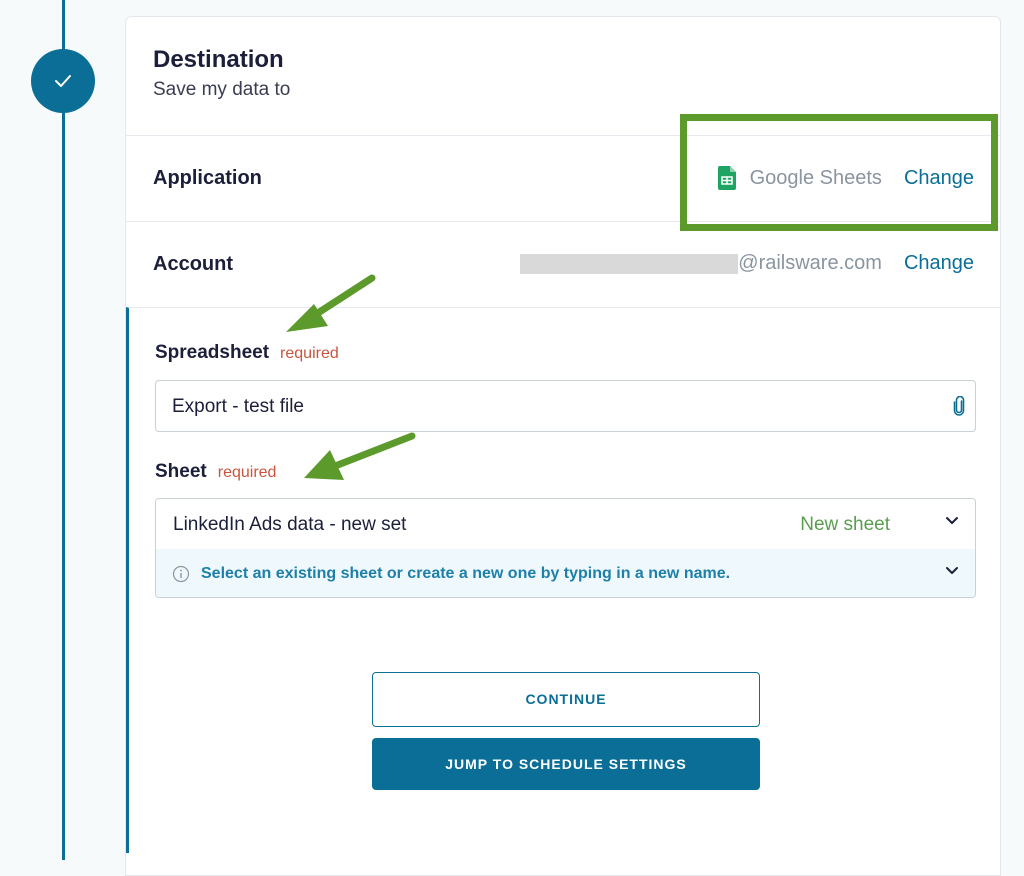  I want to click on account-row: Account @railsware.com Change, so click(563, 264).